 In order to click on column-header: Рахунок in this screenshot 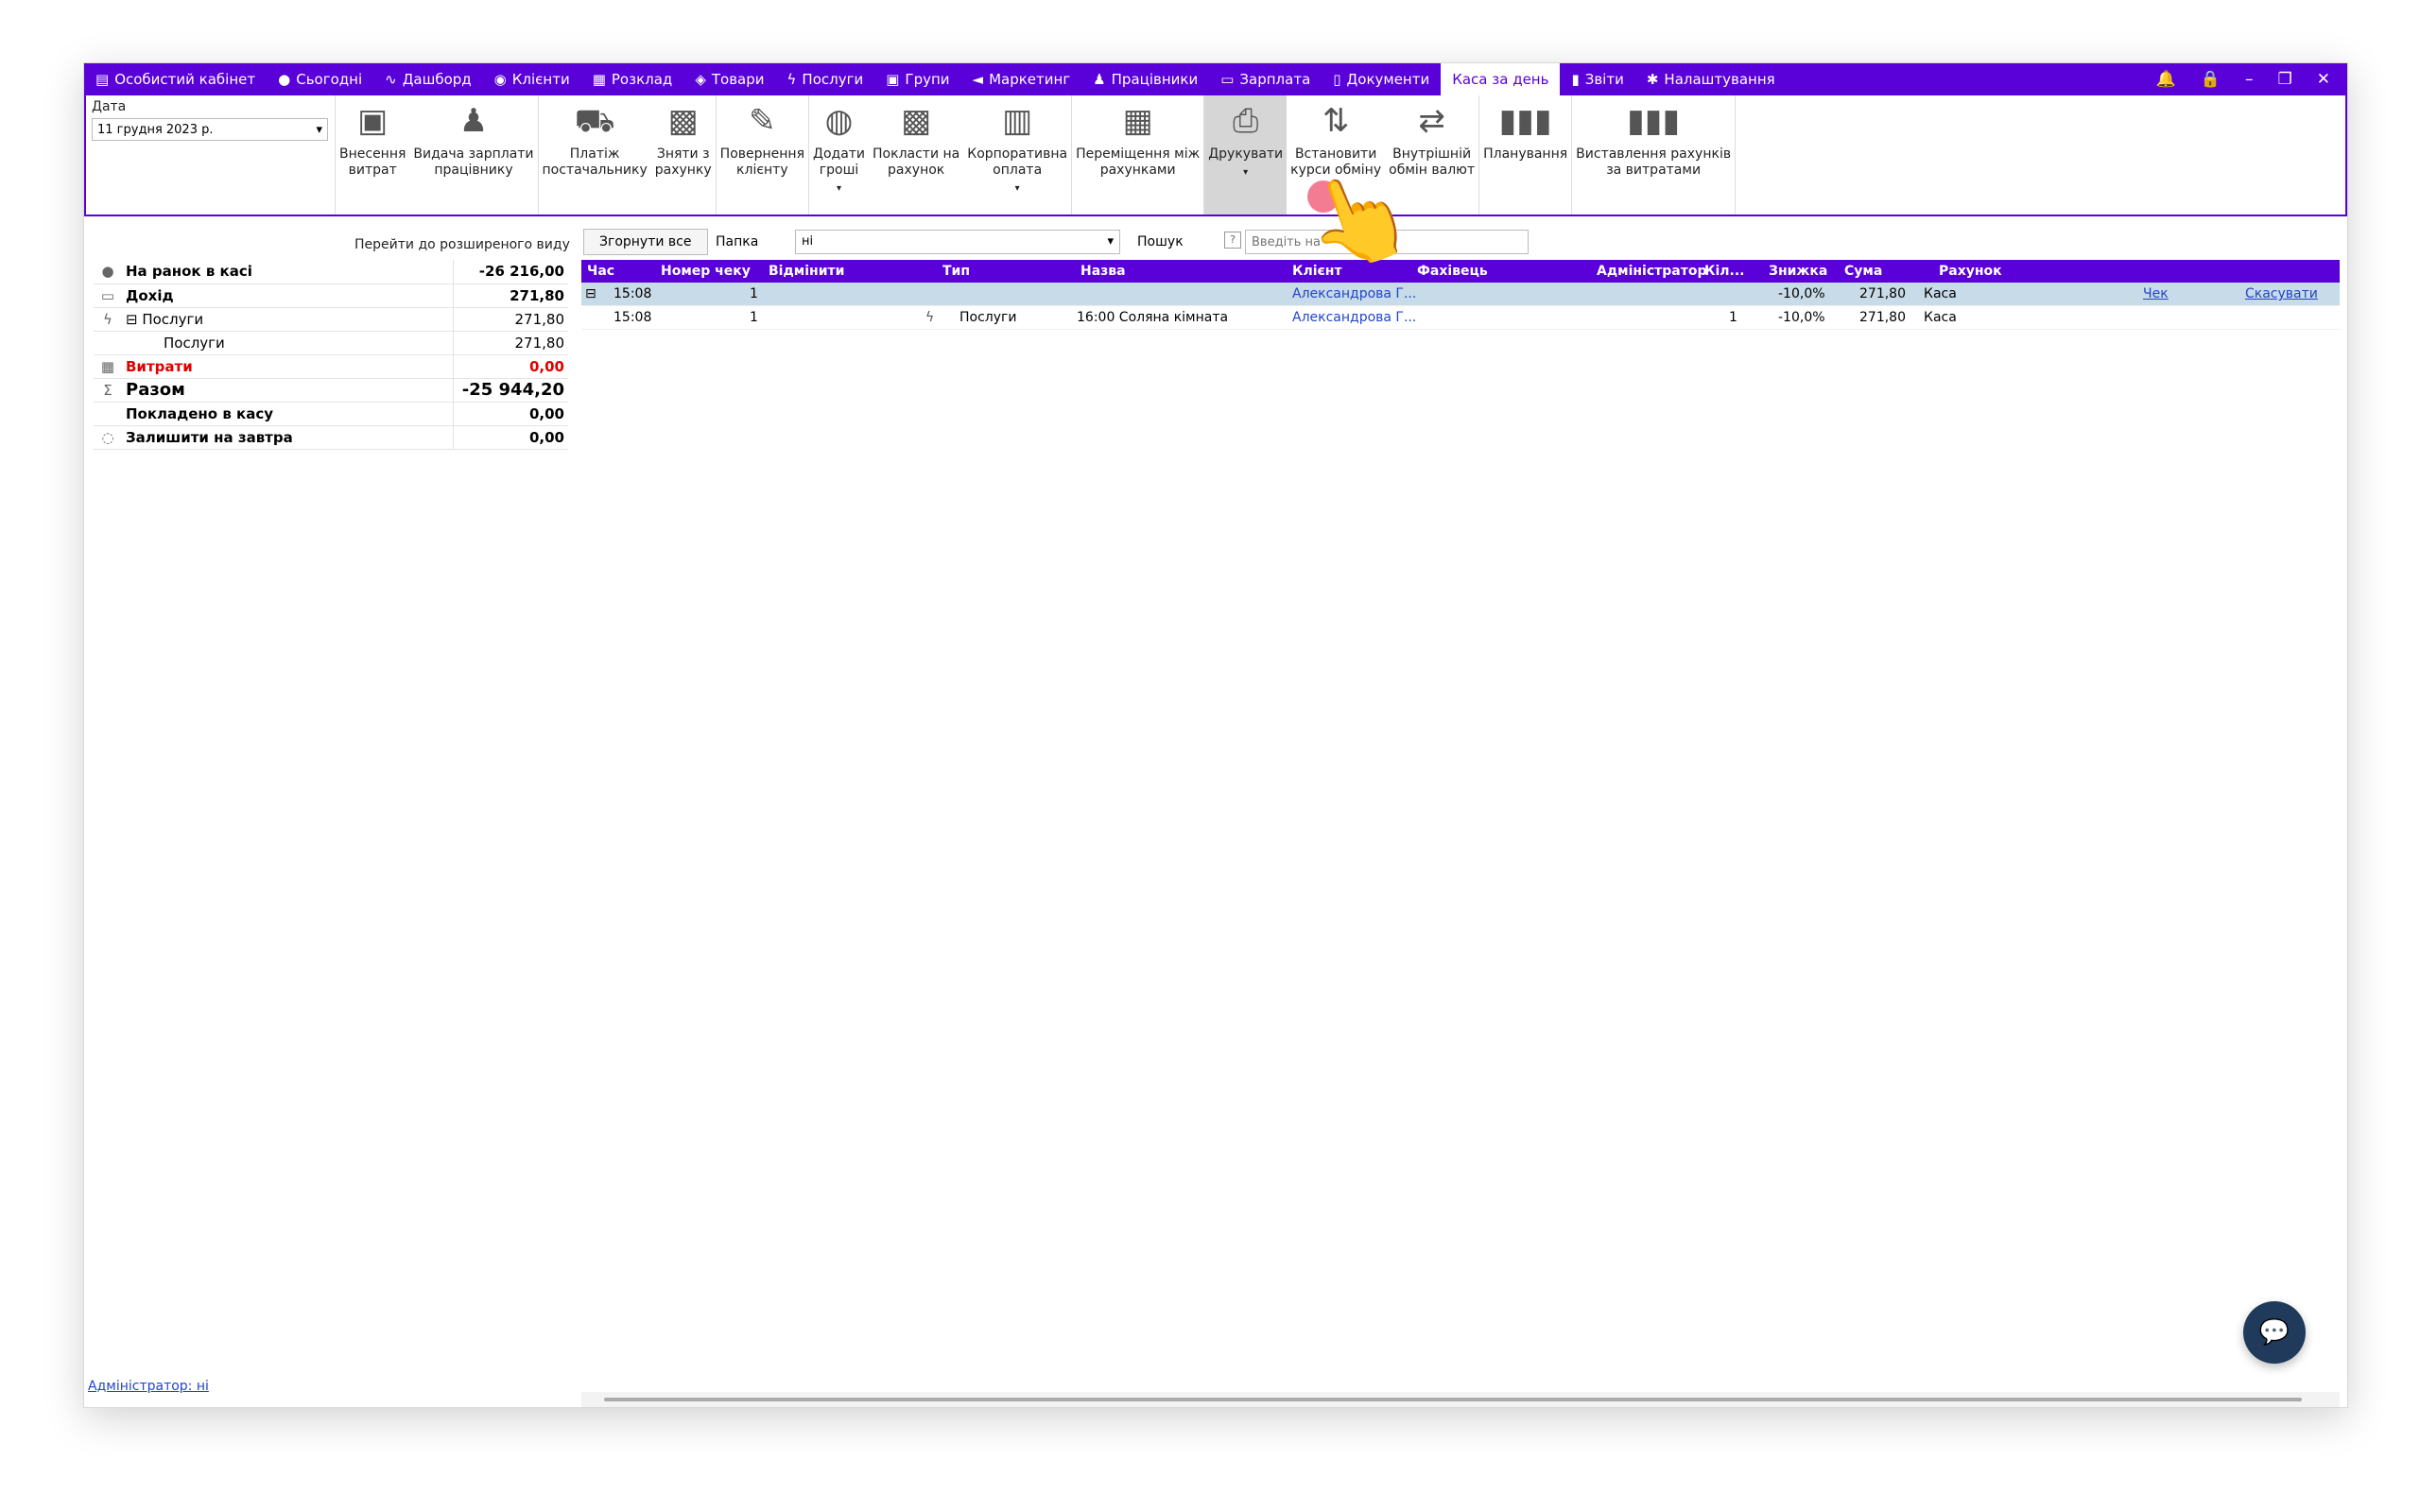, I will do `click(1970, 271)`.